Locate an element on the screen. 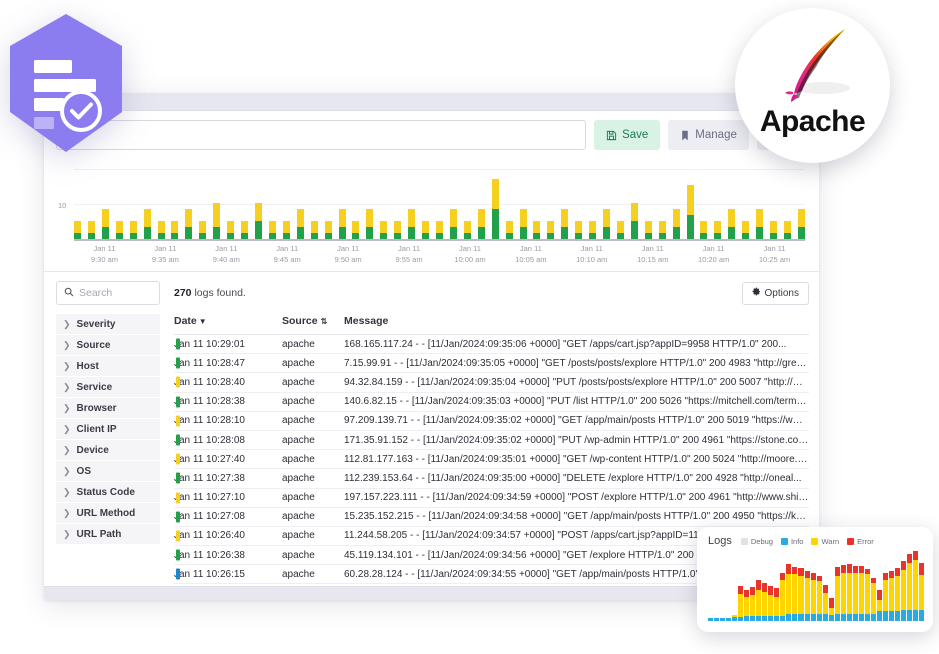 The width and height of the screenshot is (939, 654). legend-item-warn: Warn is located at coordinates (825, 541).